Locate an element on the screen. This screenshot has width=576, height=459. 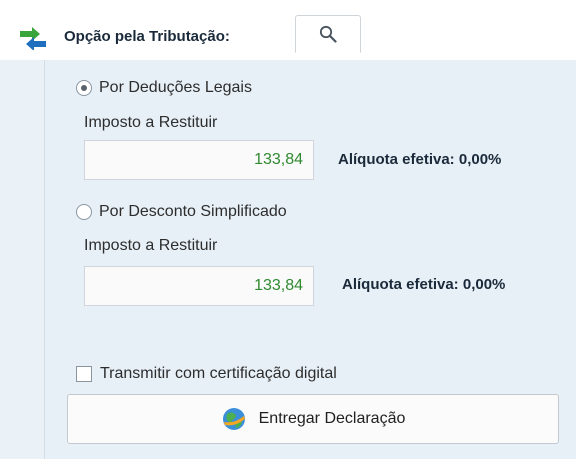
entregar-declaracao-button: Entregar Declaração is located at coordinates (313, 419).